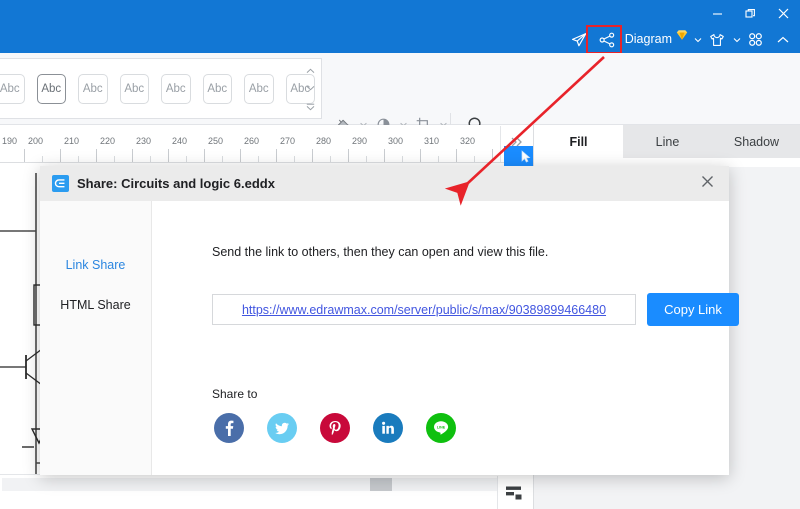 Image resolution: width=800 pixels, height=509 pixels. I want to click on theme-caret, so click(736, 39).